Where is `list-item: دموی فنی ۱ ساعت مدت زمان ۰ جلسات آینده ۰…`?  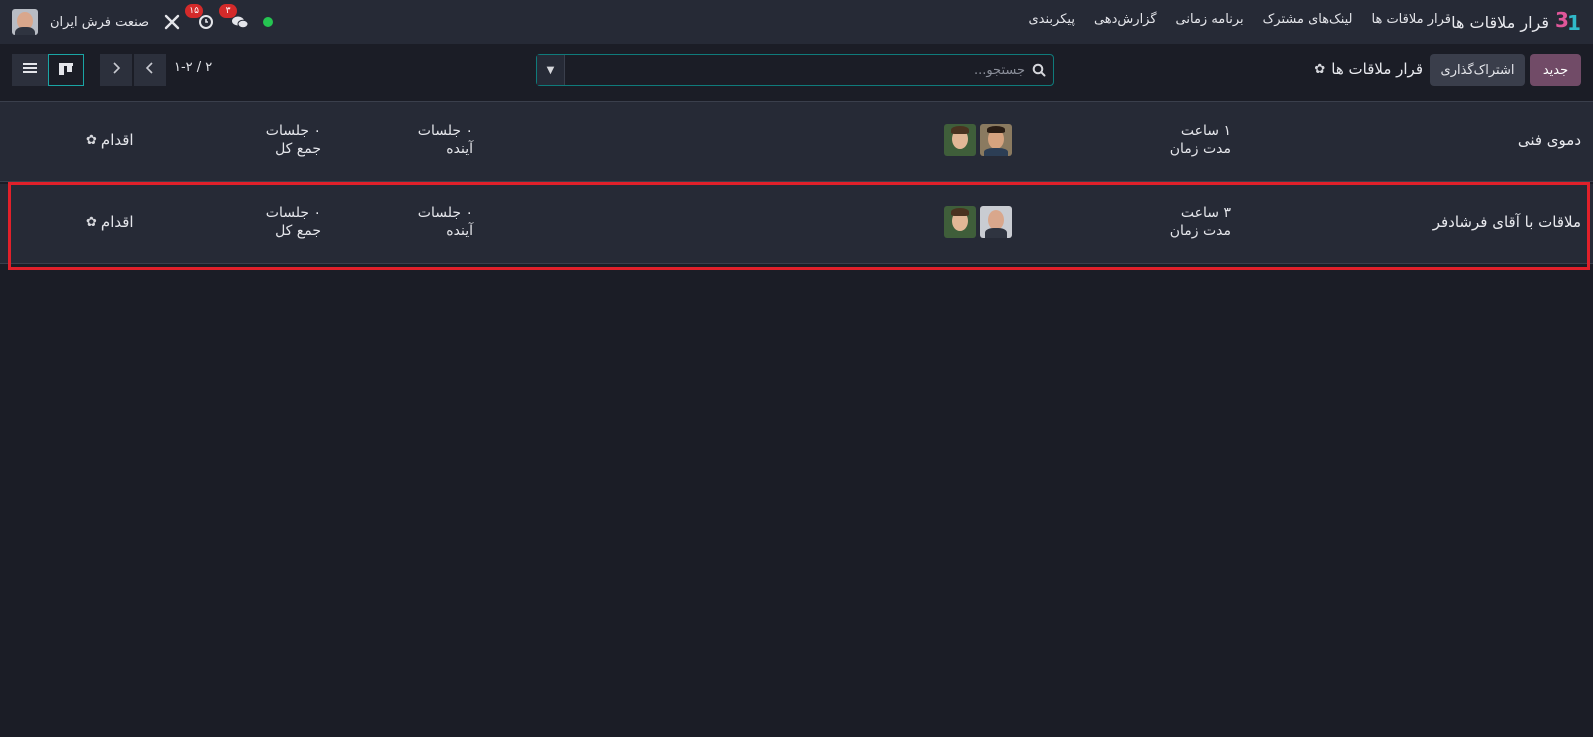
list-item: دموی فنی ۱ ساعت مدت زمان ۰ جلسات آینده ۰… is located at coordinates (796, 142).